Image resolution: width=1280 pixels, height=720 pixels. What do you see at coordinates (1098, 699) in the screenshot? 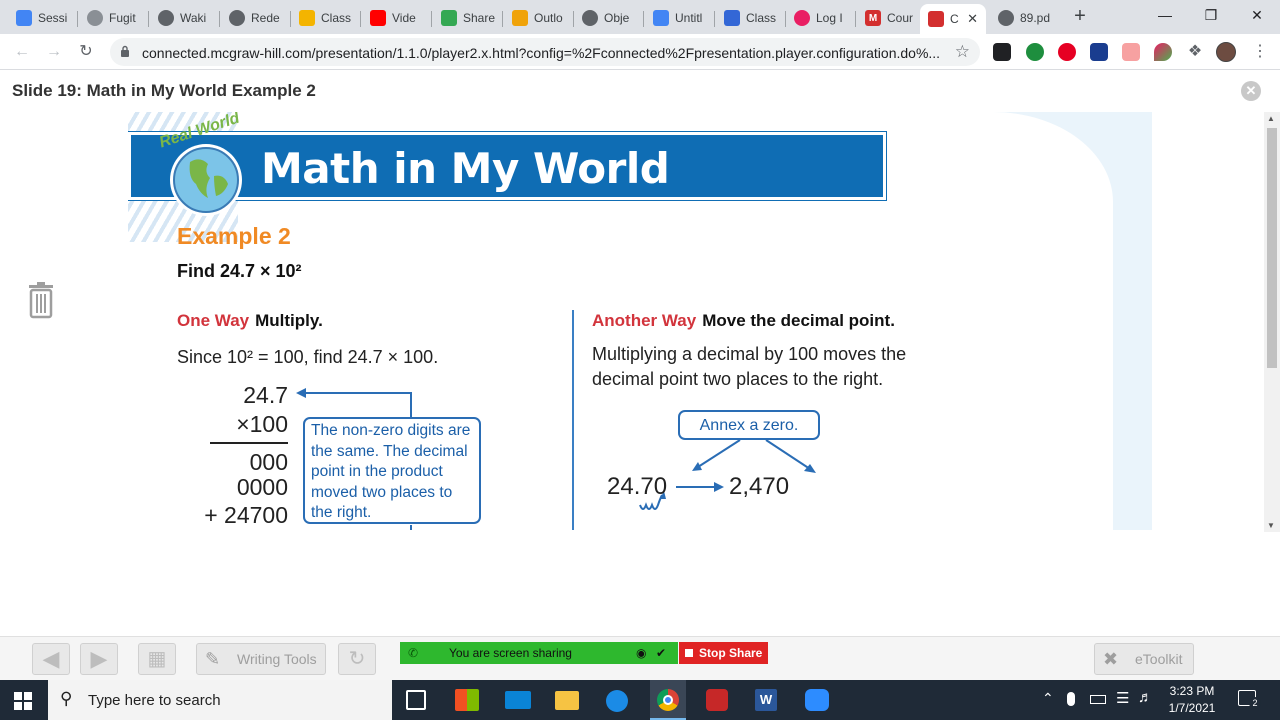
I see `battery-icon` at bounding box center [1098, 699].